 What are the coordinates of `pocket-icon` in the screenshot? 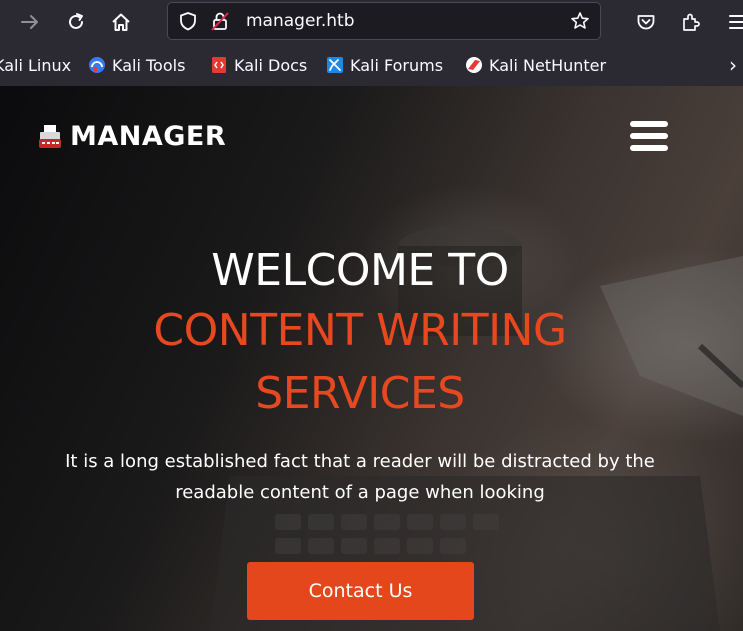 It's located at (646, 22).